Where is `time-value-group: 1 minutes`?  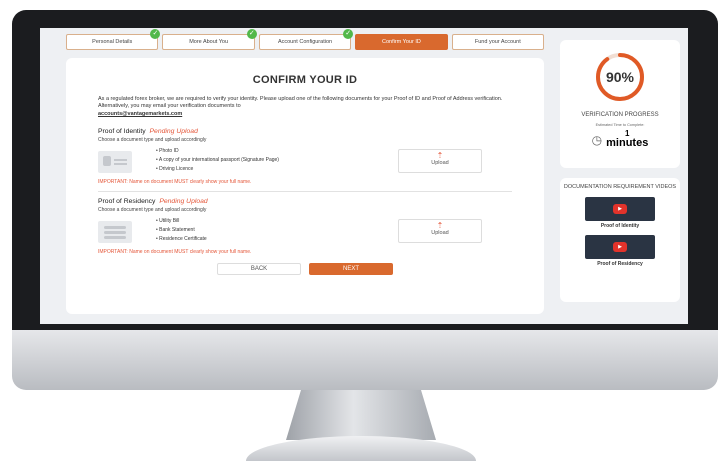
time-value-group: 1 minutes is located at coordinates (627, 139).